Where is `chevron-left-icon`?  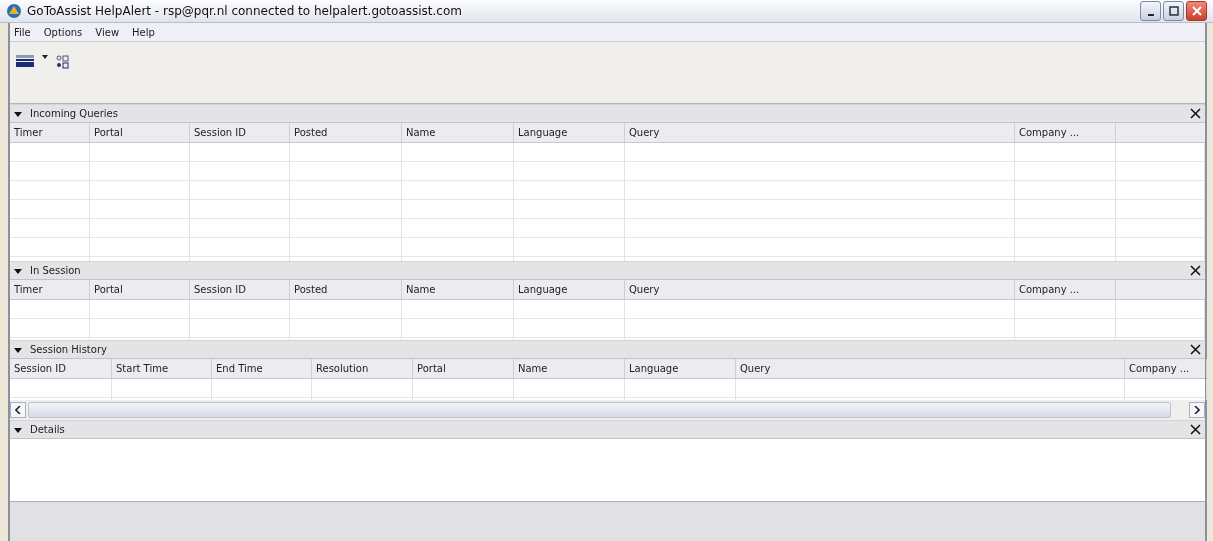
chevron-left-icon is located at coordinates (18, 410).